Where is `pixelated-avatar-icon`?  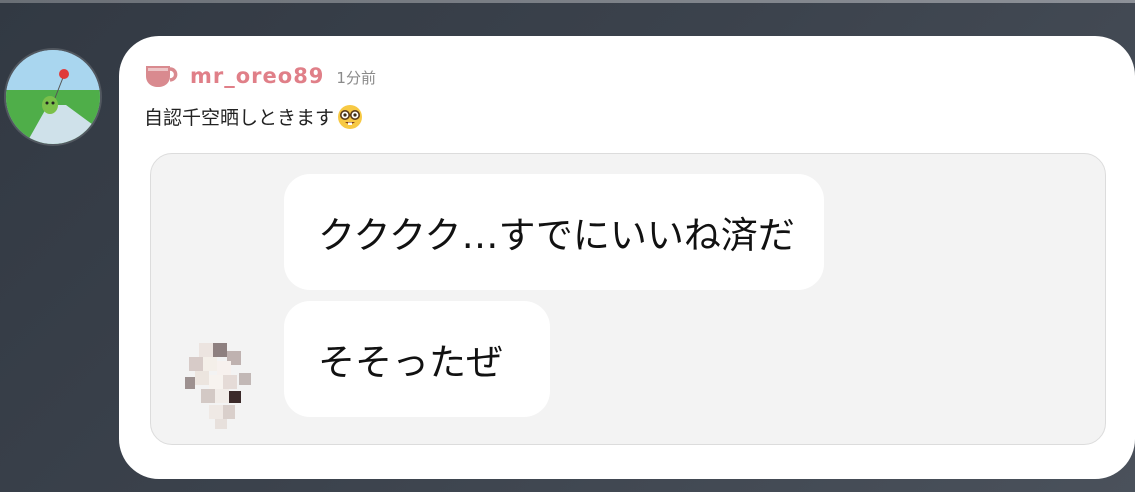 pixelated-avatar-icon is located at coordinates (218, 386).